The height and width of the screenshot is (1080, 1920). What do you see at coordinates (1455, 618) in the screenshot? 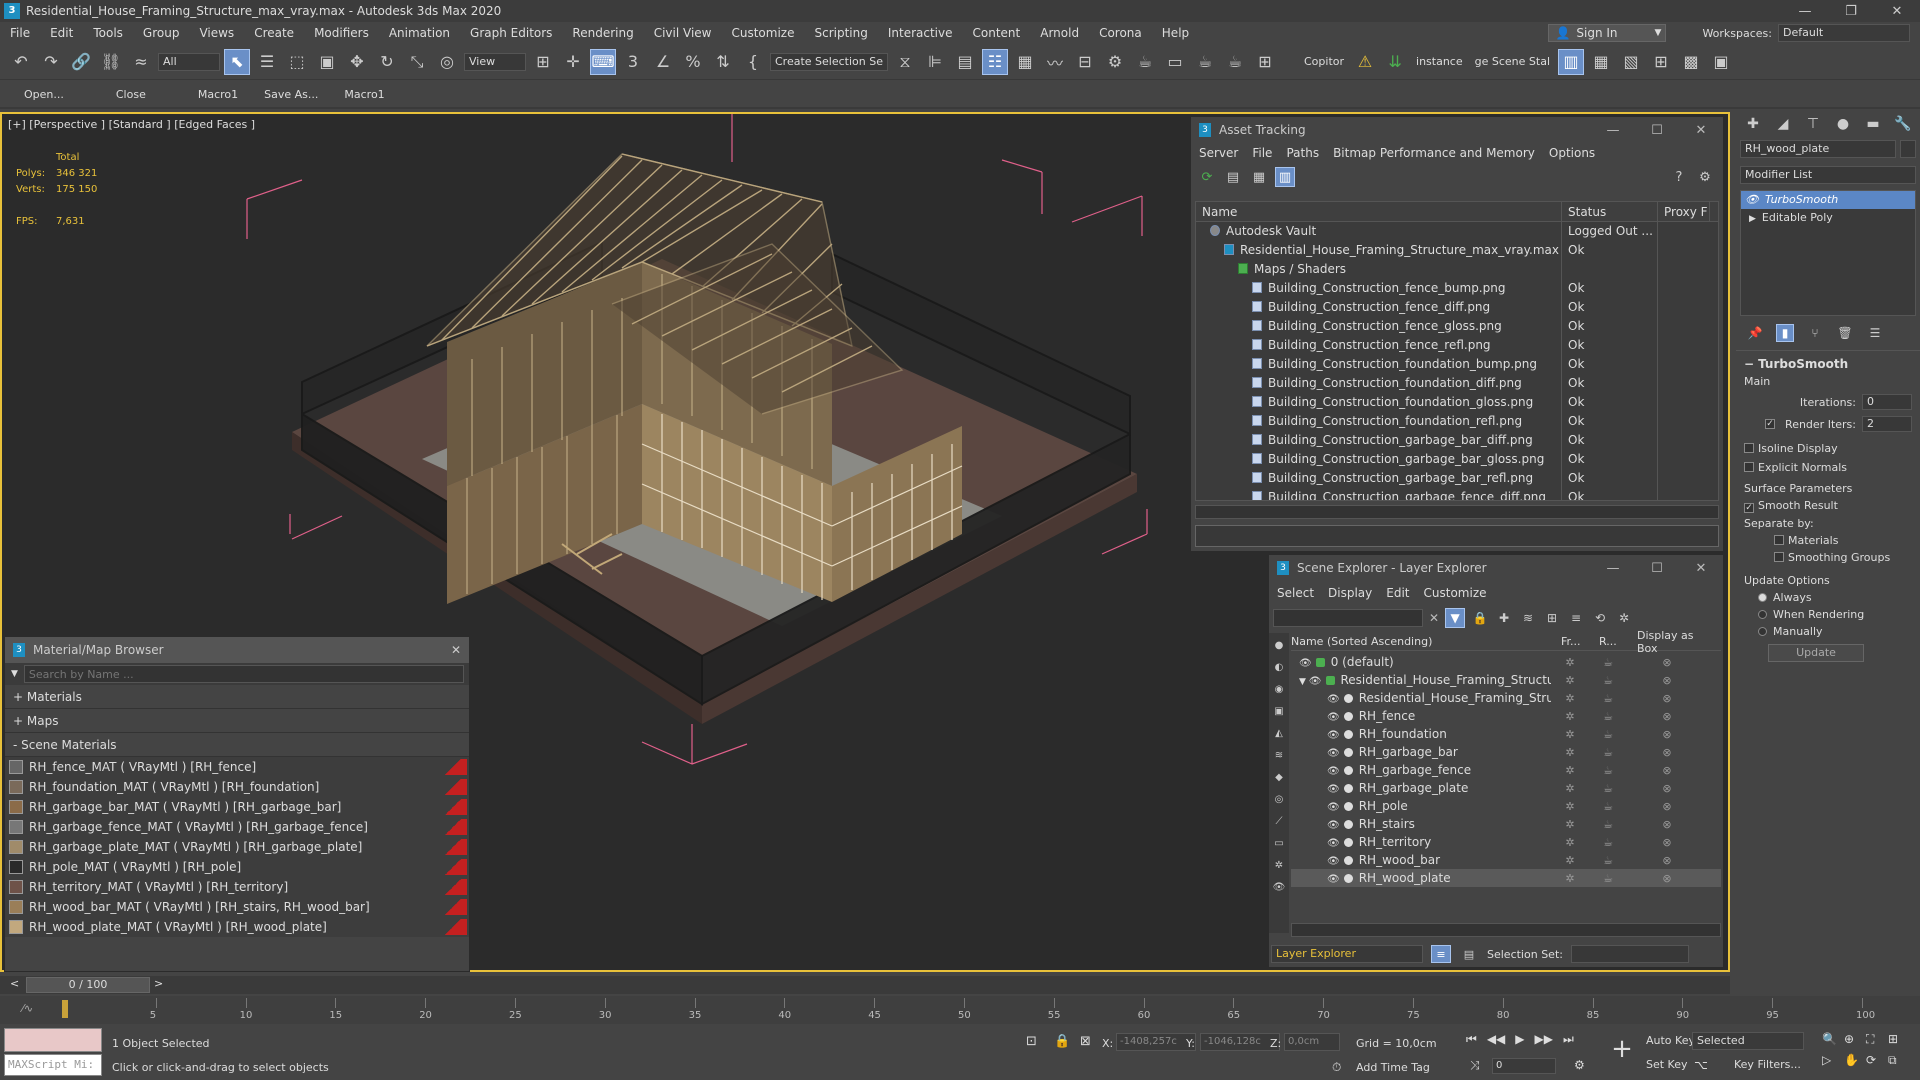
I see `filter-icon: ▼` at bounding box center [1455, 618].